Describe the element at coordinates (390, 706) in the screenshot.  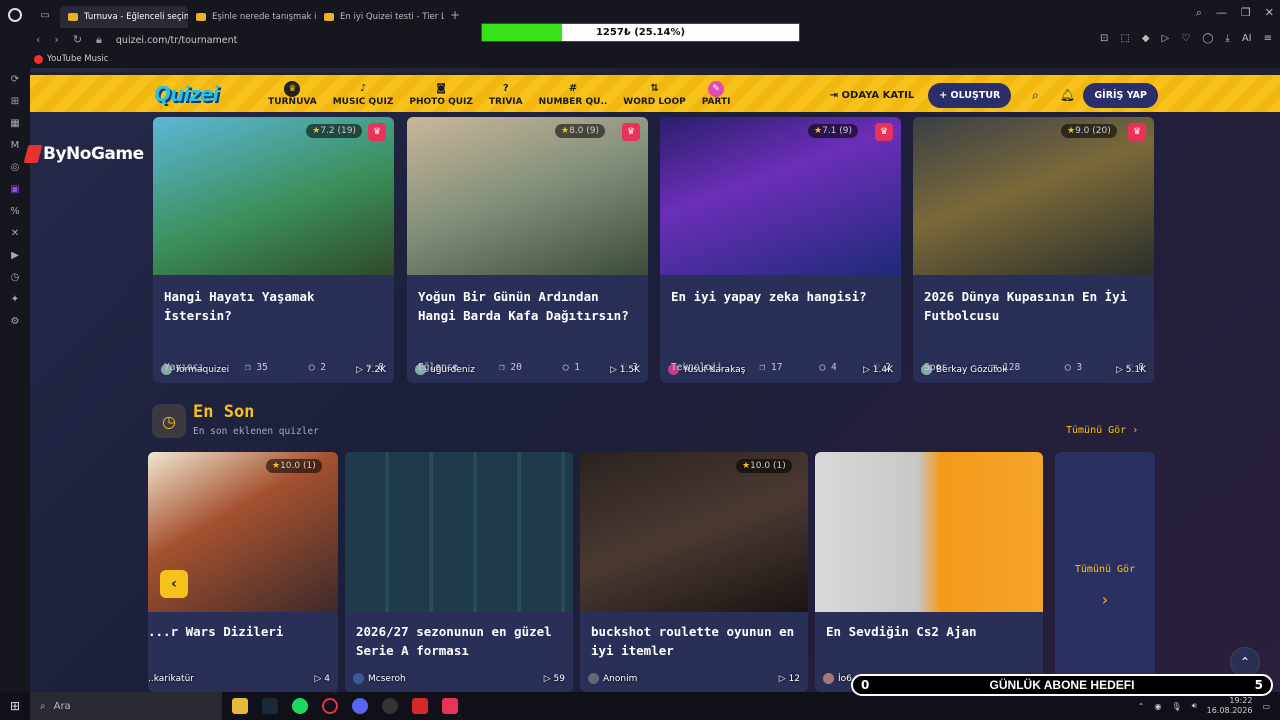
I see `obs-icon` at that location.